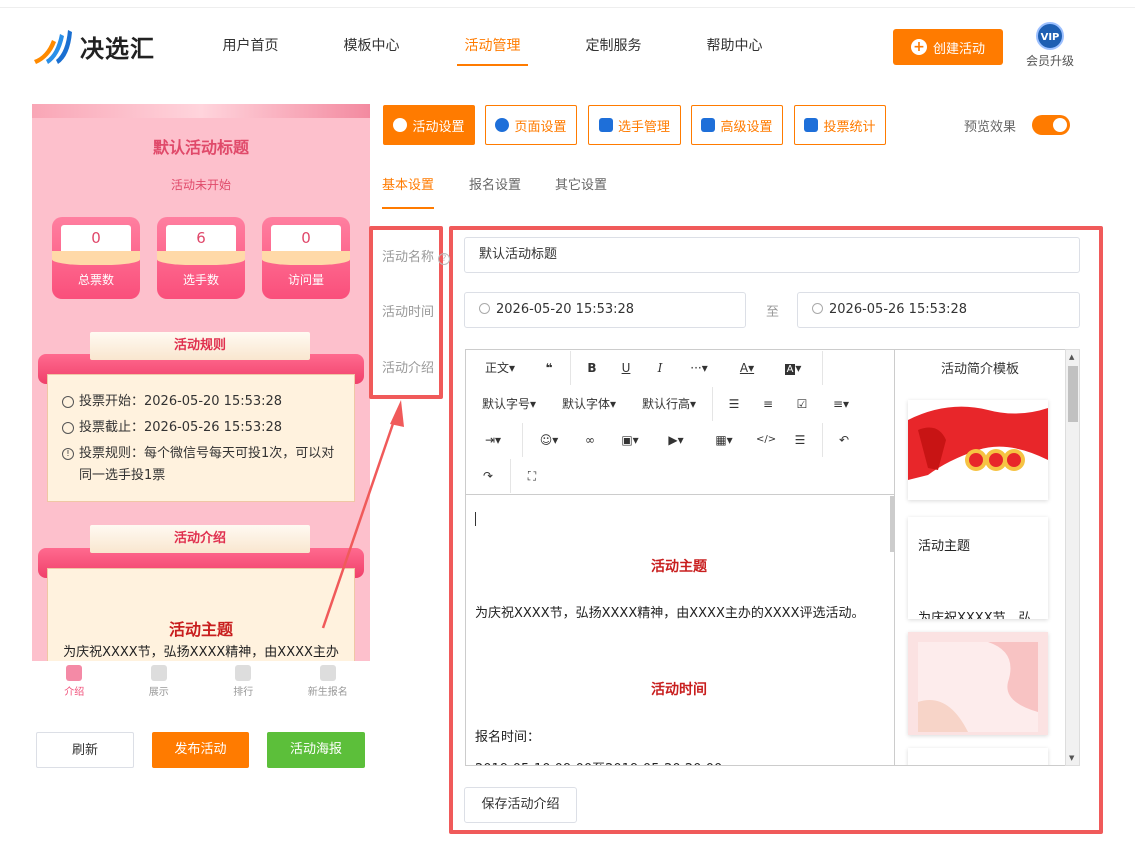 This screenshot has width=1135, height=848. I want to click on tabbar-ranking: 排行, so click(243, 683).